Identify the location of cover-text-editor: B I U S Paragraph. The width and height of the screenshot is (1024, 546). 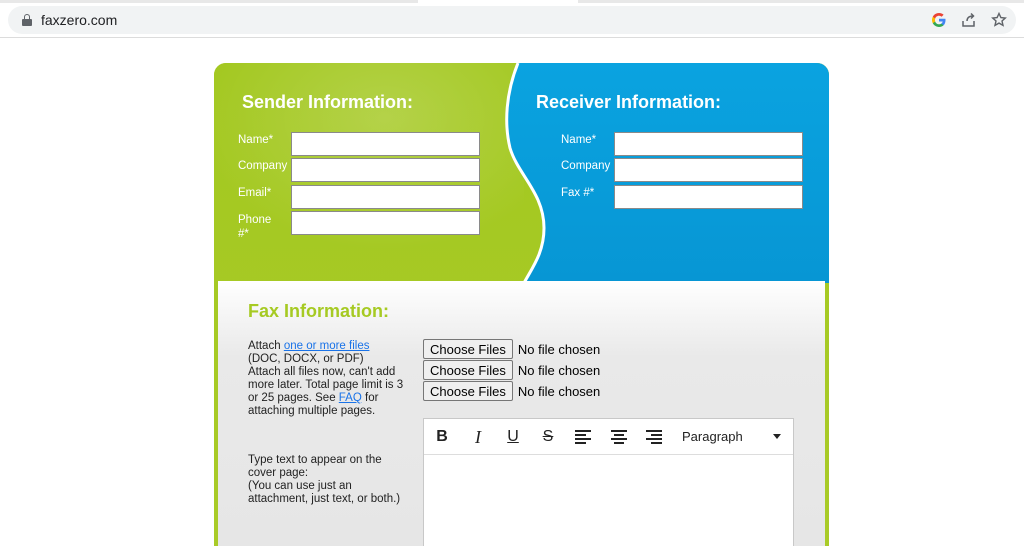
(608, 482).